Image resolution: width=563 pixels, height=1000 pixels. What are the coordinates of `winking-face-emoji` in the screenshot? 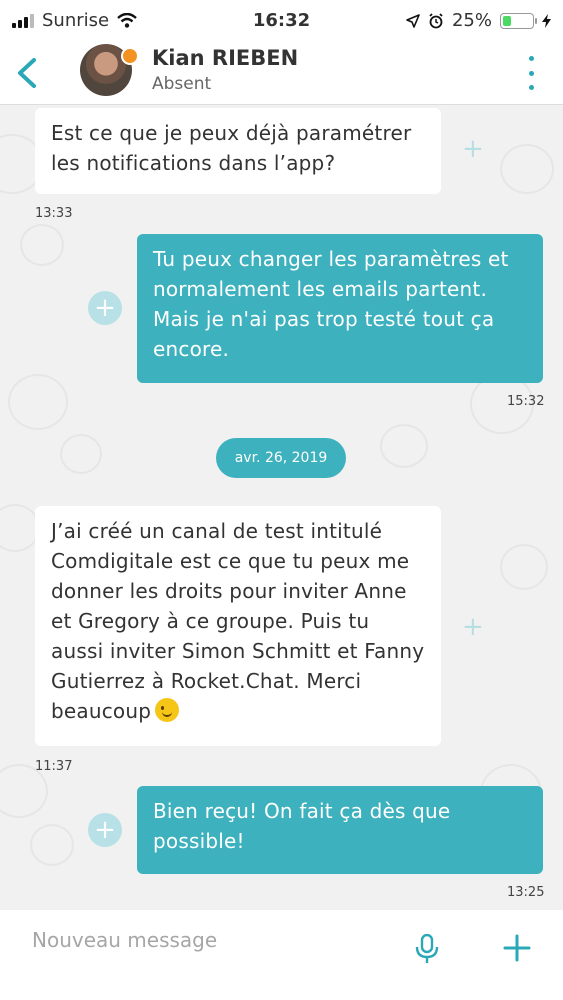 It's located at (167, 710).